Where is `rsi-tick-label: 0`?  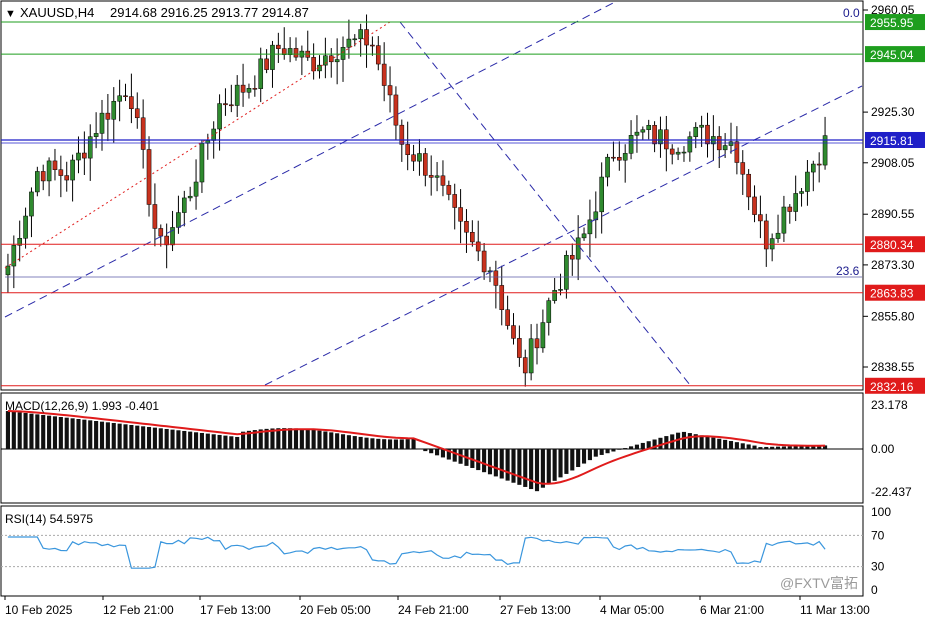 rsi-tick-label: 0 is located at coordinates (874, 590).